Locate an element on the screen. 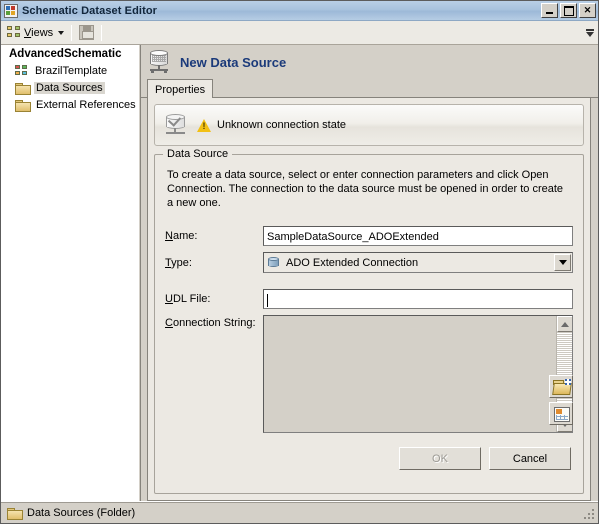 This screenshot has height=524, width=599. type-label: Type: is located at coordinates (178, 262).